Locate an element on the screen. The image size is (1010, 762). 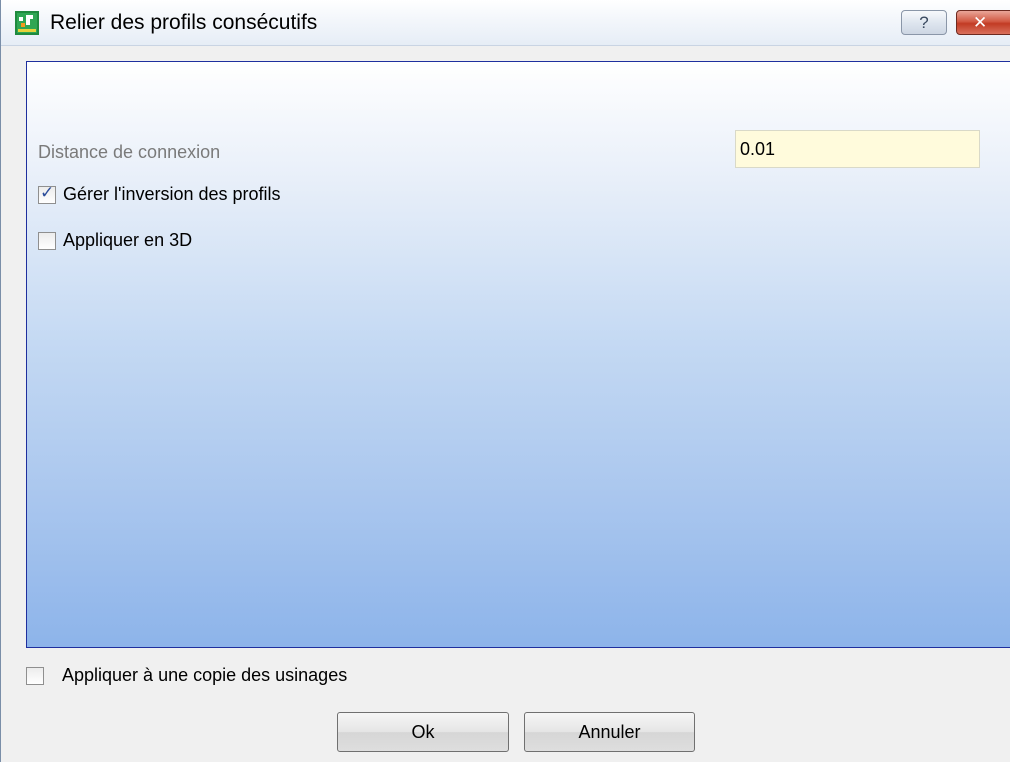
close-button: ✕ is located at coordinates (983, 22).